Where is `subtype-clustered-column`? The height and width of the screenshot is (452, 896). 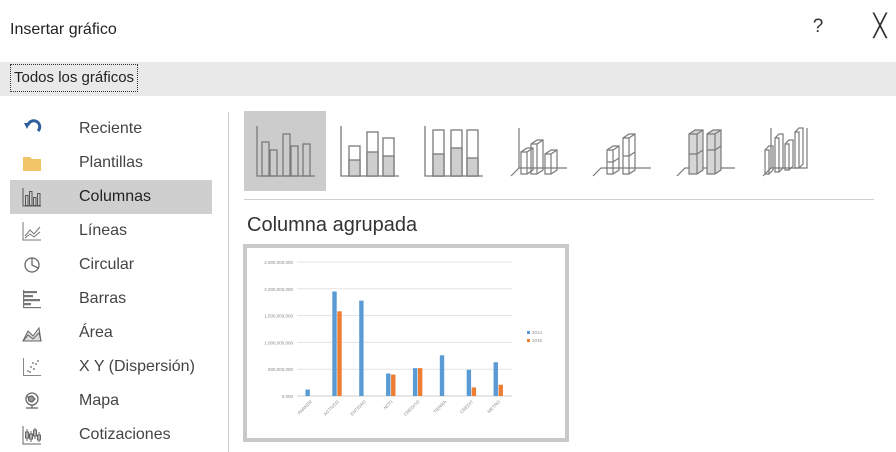 subtype-clustered-column is located at coordinates (285, 151).